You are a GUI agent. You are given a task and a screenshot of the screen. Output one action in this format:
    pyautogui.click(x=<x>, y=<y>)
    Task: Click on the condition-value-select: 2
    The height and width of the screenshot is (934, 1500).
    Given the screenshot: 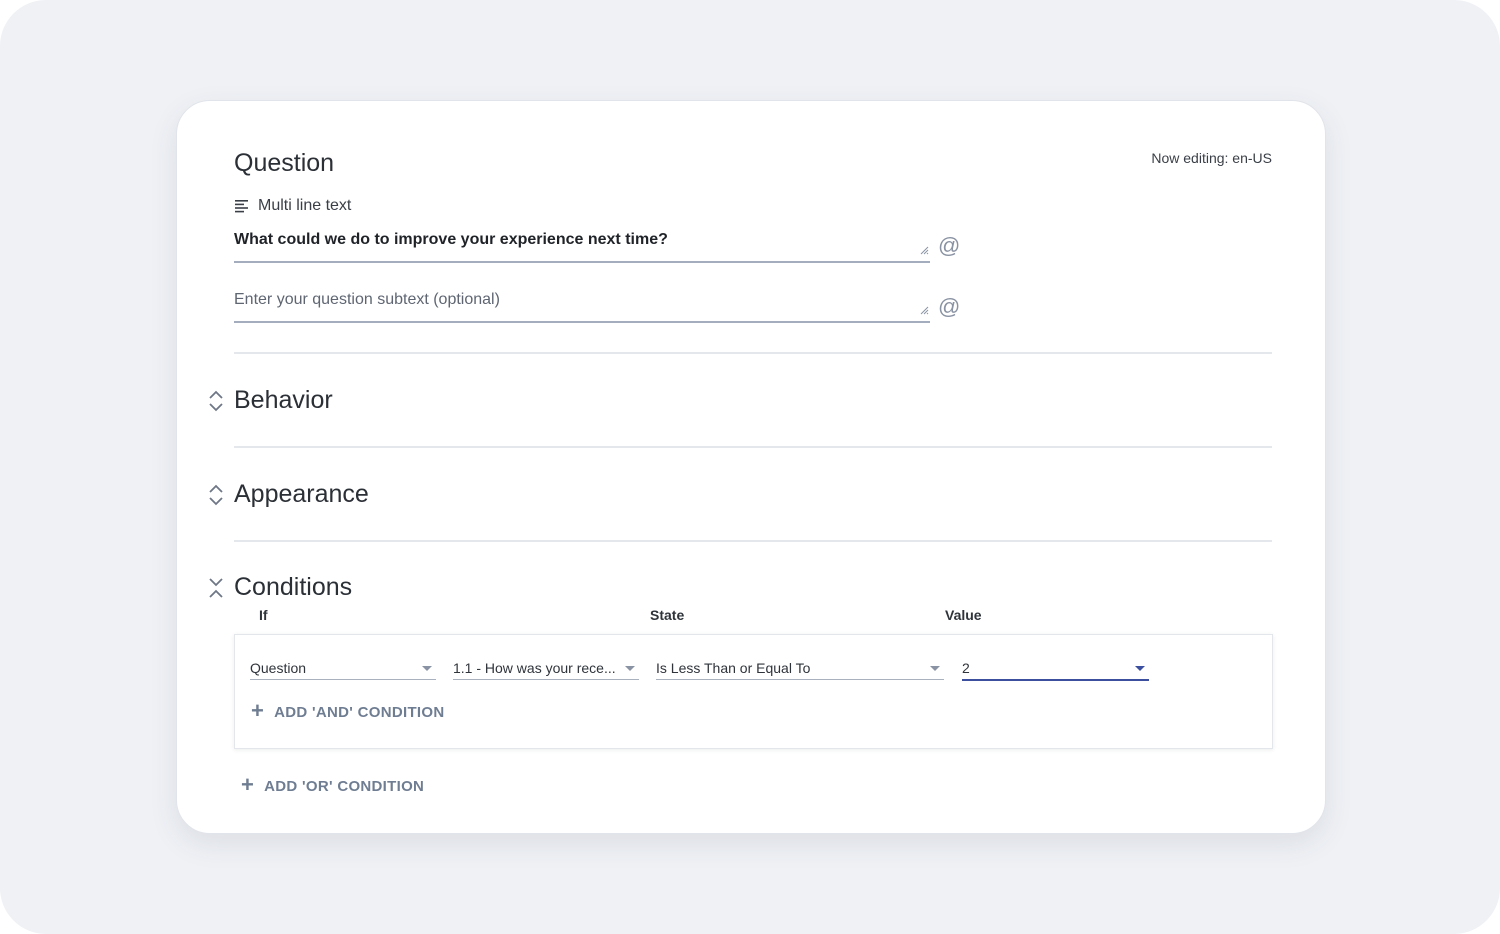 What is the action you would take?
    pyautogui.click(x=1055, y=669)
    